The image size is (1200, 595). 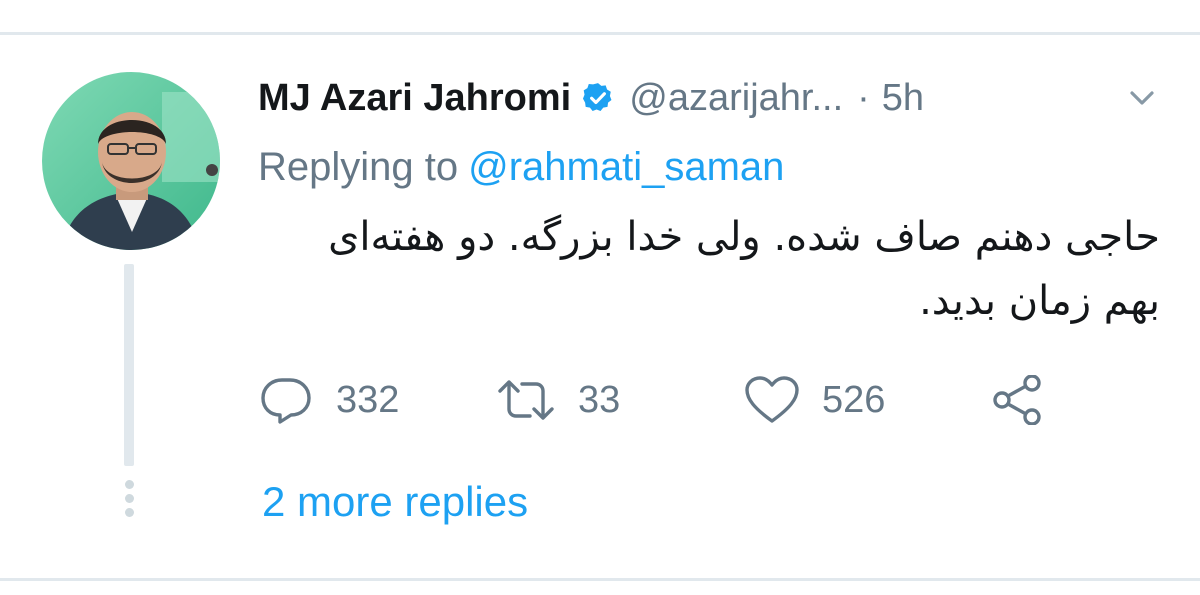 I want to click on replying-prefix: Replying to, so click(x=358, y=167).